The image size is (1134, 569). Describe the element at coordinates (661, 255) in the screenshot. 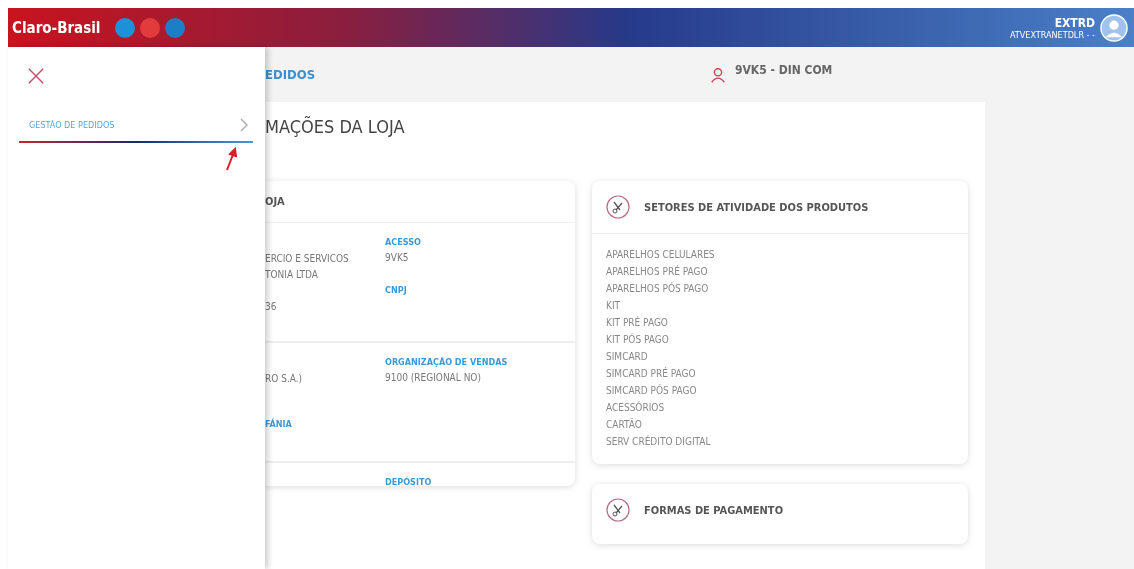

I see `sector-item: APARELHOS CELULARES` at that location.